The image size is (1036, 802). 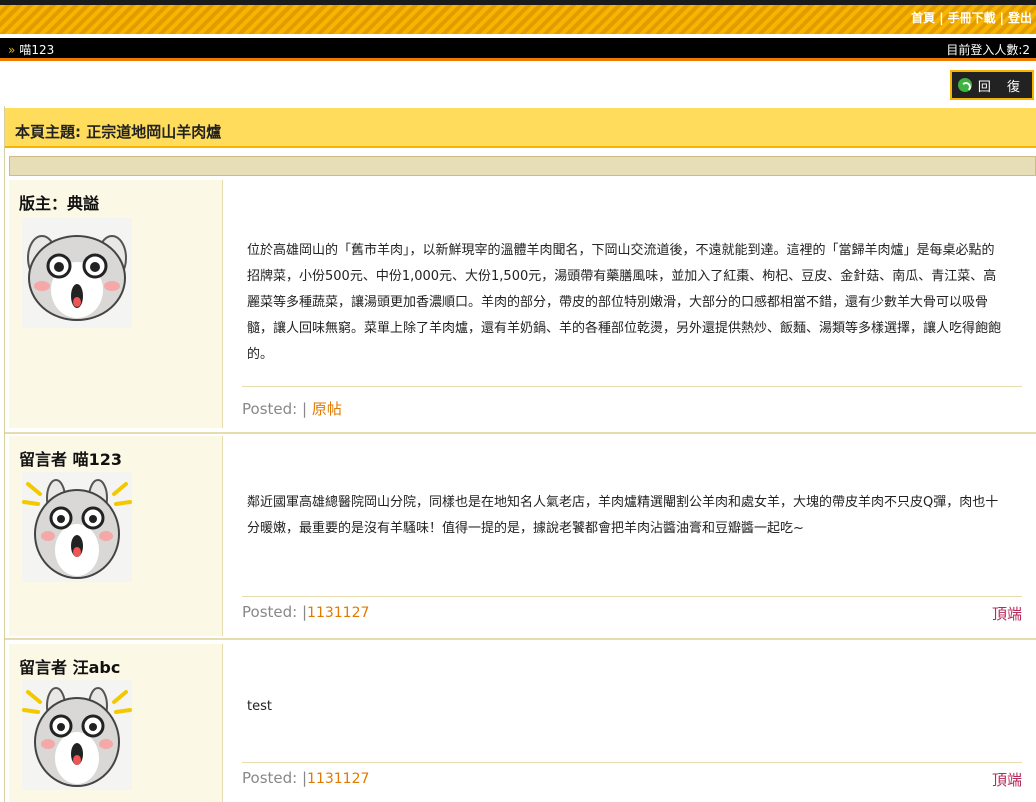 I want to click on manual-download-link: 手冊下載, so click(x=972, y=18).